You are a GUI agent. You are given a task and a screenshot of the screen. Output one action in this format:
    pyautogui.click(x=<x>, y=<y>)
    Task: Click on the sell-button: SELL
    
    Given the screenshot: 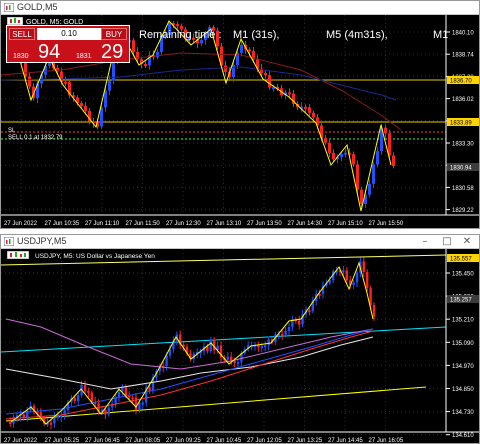 What is the action you would take?
    pyautogui.click(x=22, y=34)
    